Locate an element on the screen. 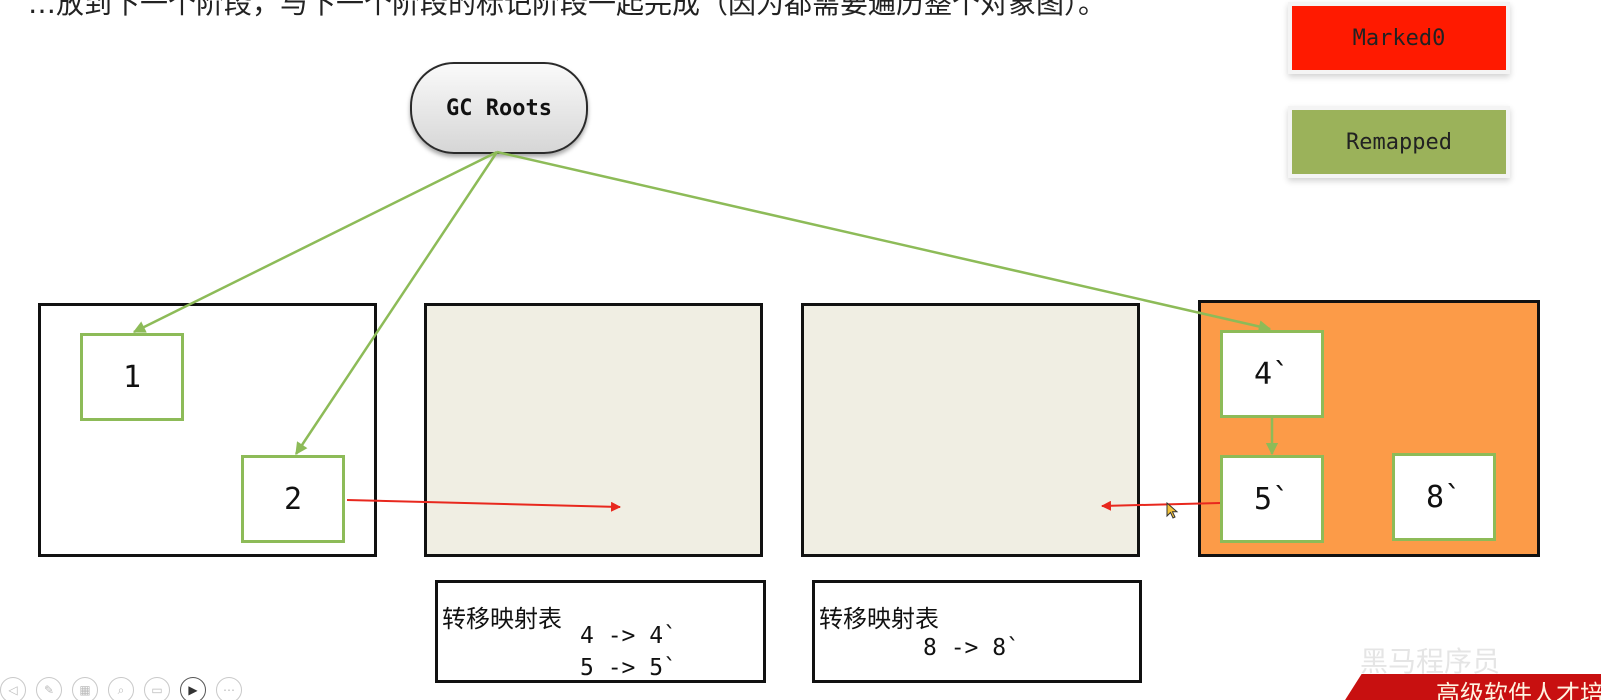 The image size is (1601, 700). object-8-prime: 8` is located at coordinates (1444, 497).